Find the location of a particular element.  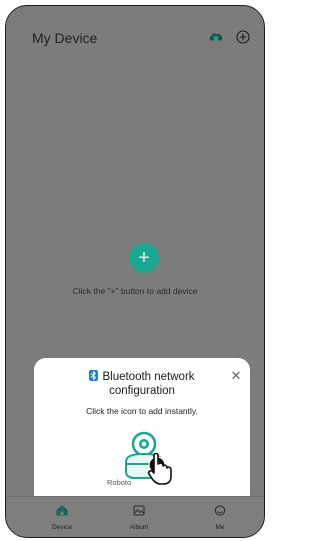

album-icon is located at coordinates (139, 510).